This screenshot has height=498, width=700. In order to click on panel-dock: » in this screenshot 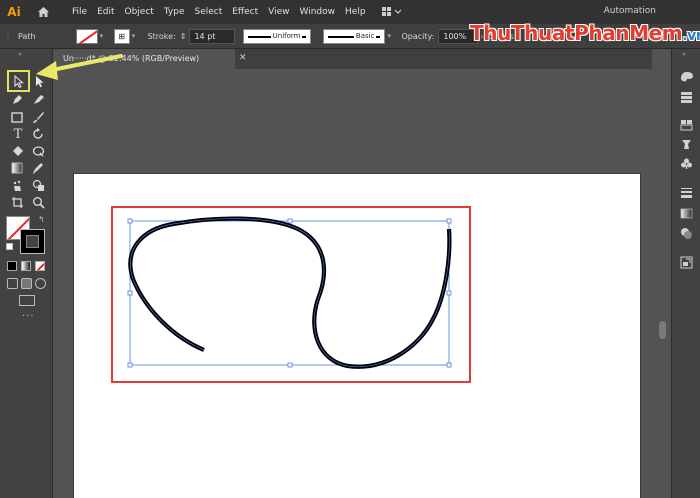, I will do `click(685, 273)`.